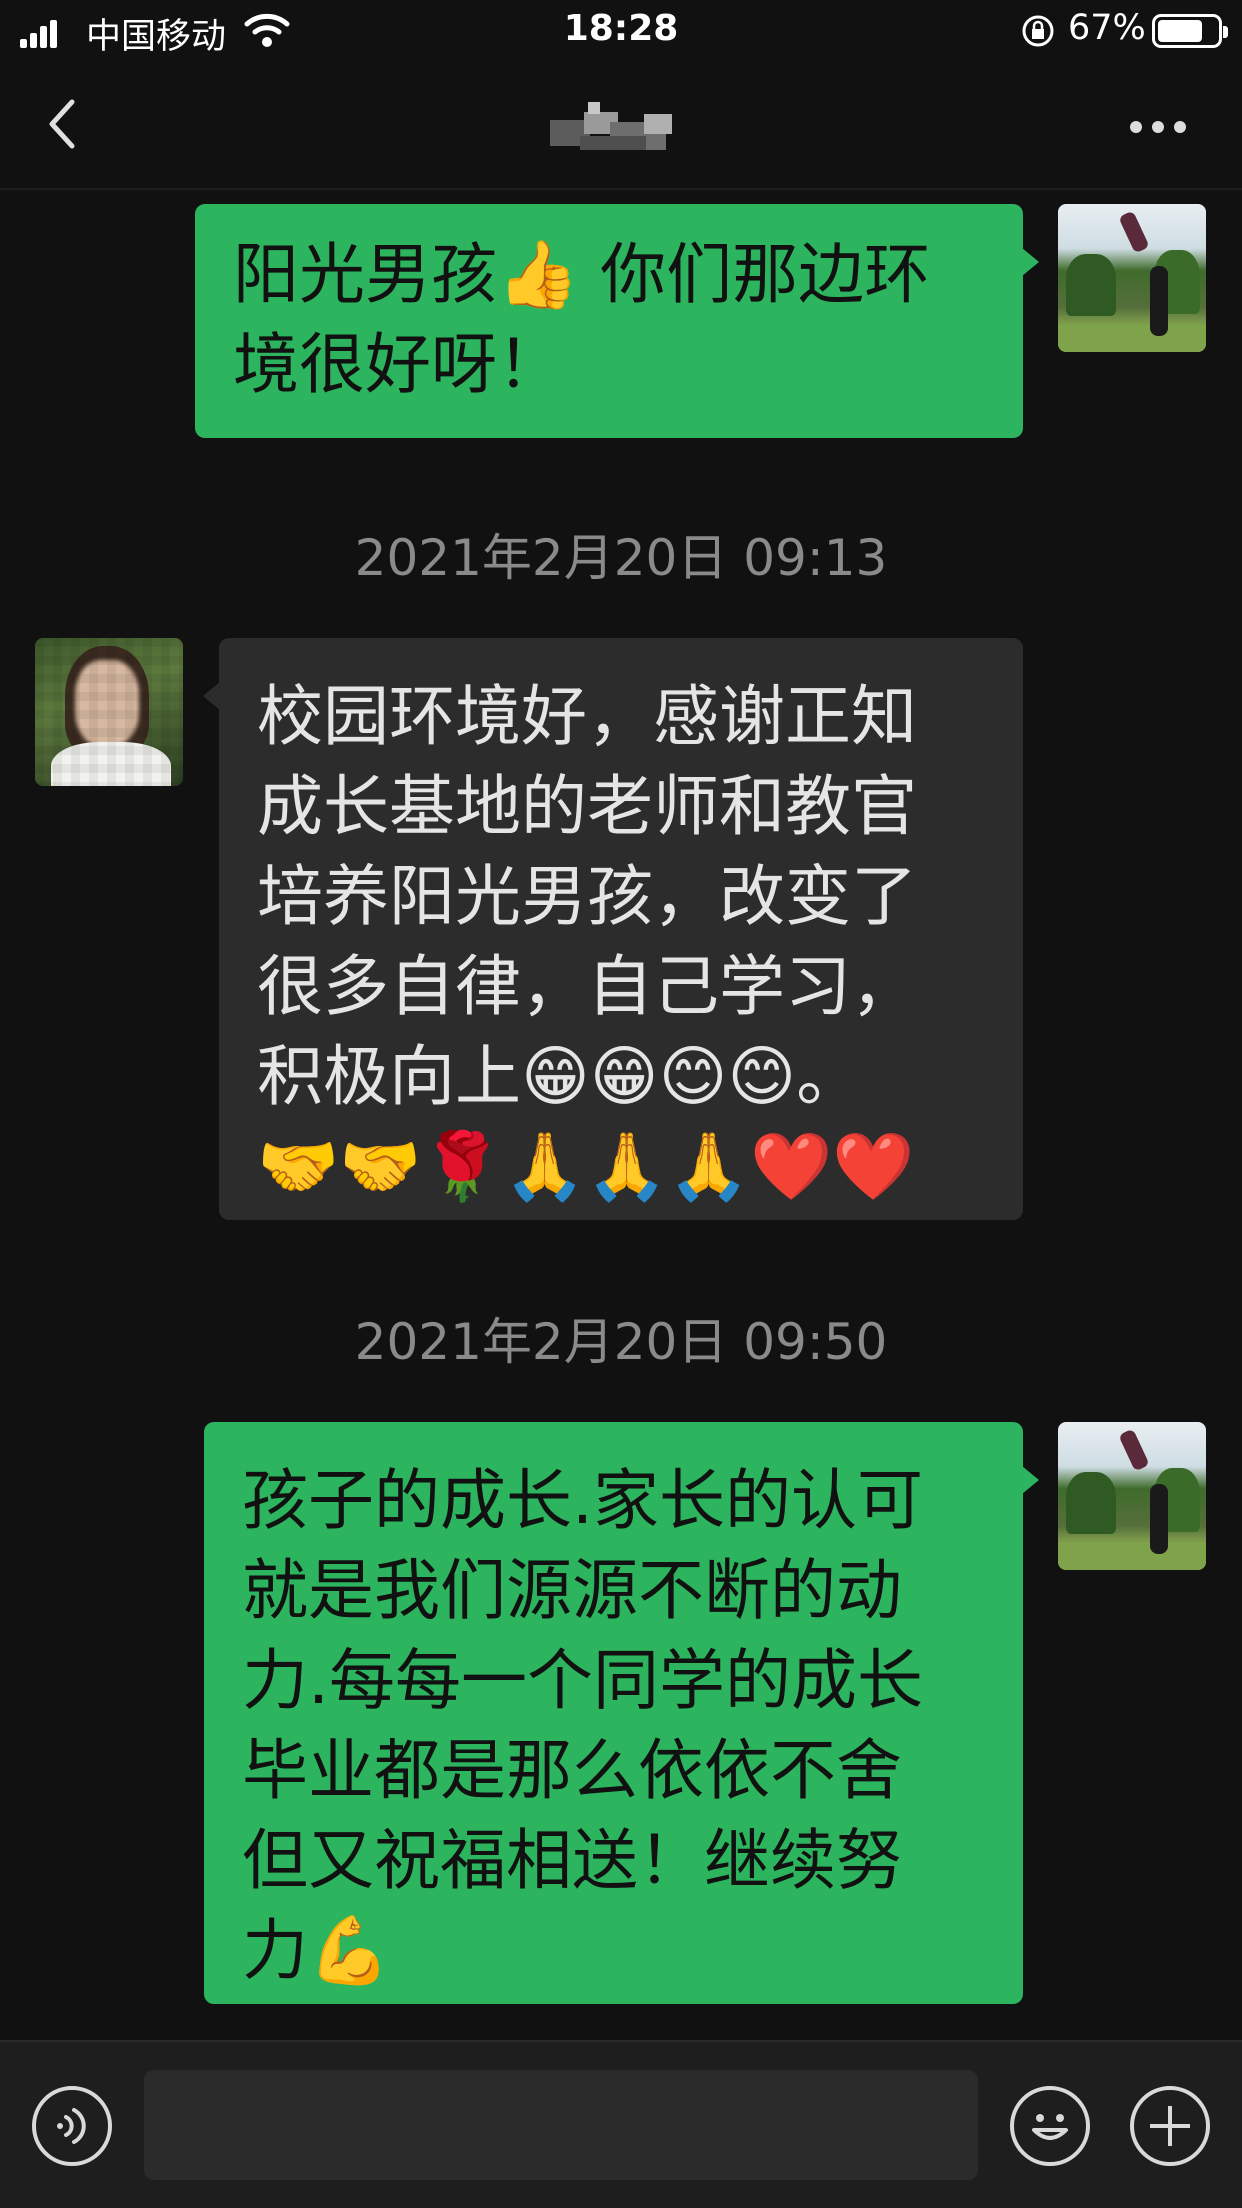 The image size is (1242, 2208). I want to click on avatar-contact, so click(109, 712).